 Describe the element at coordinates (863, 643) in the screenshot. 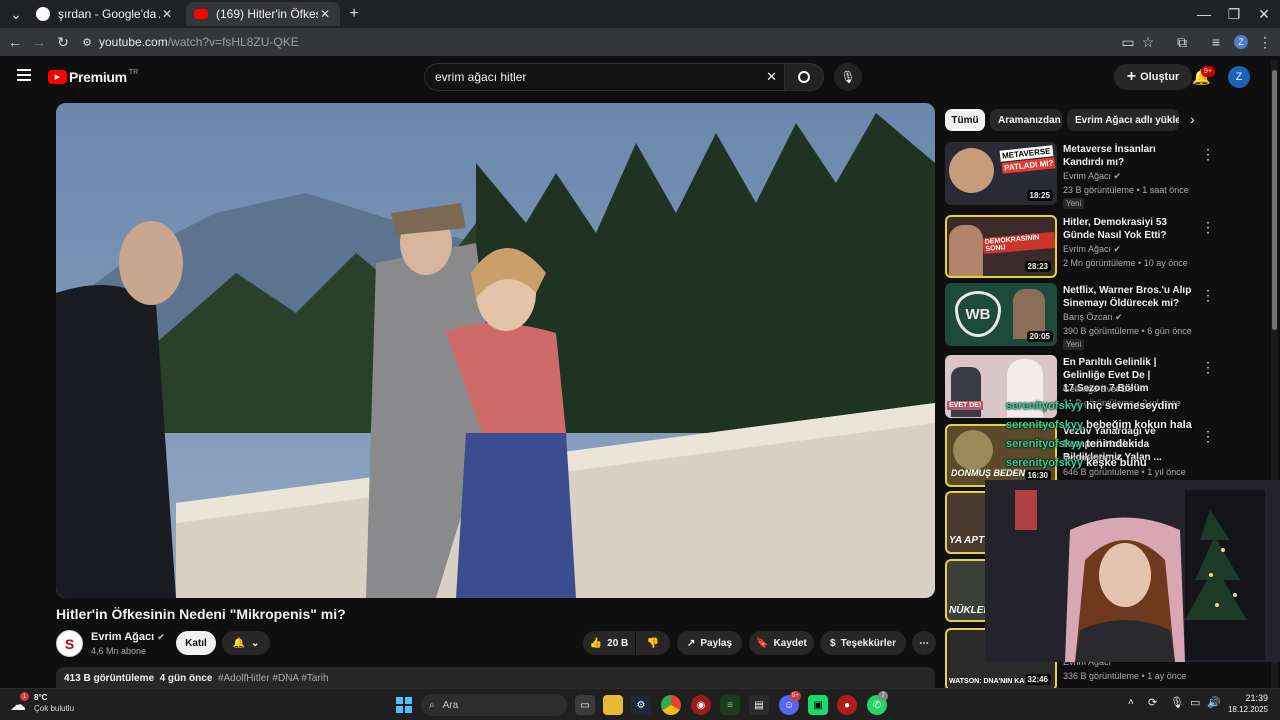

I see `thanks-button: $ Teşekkürler` at that location.